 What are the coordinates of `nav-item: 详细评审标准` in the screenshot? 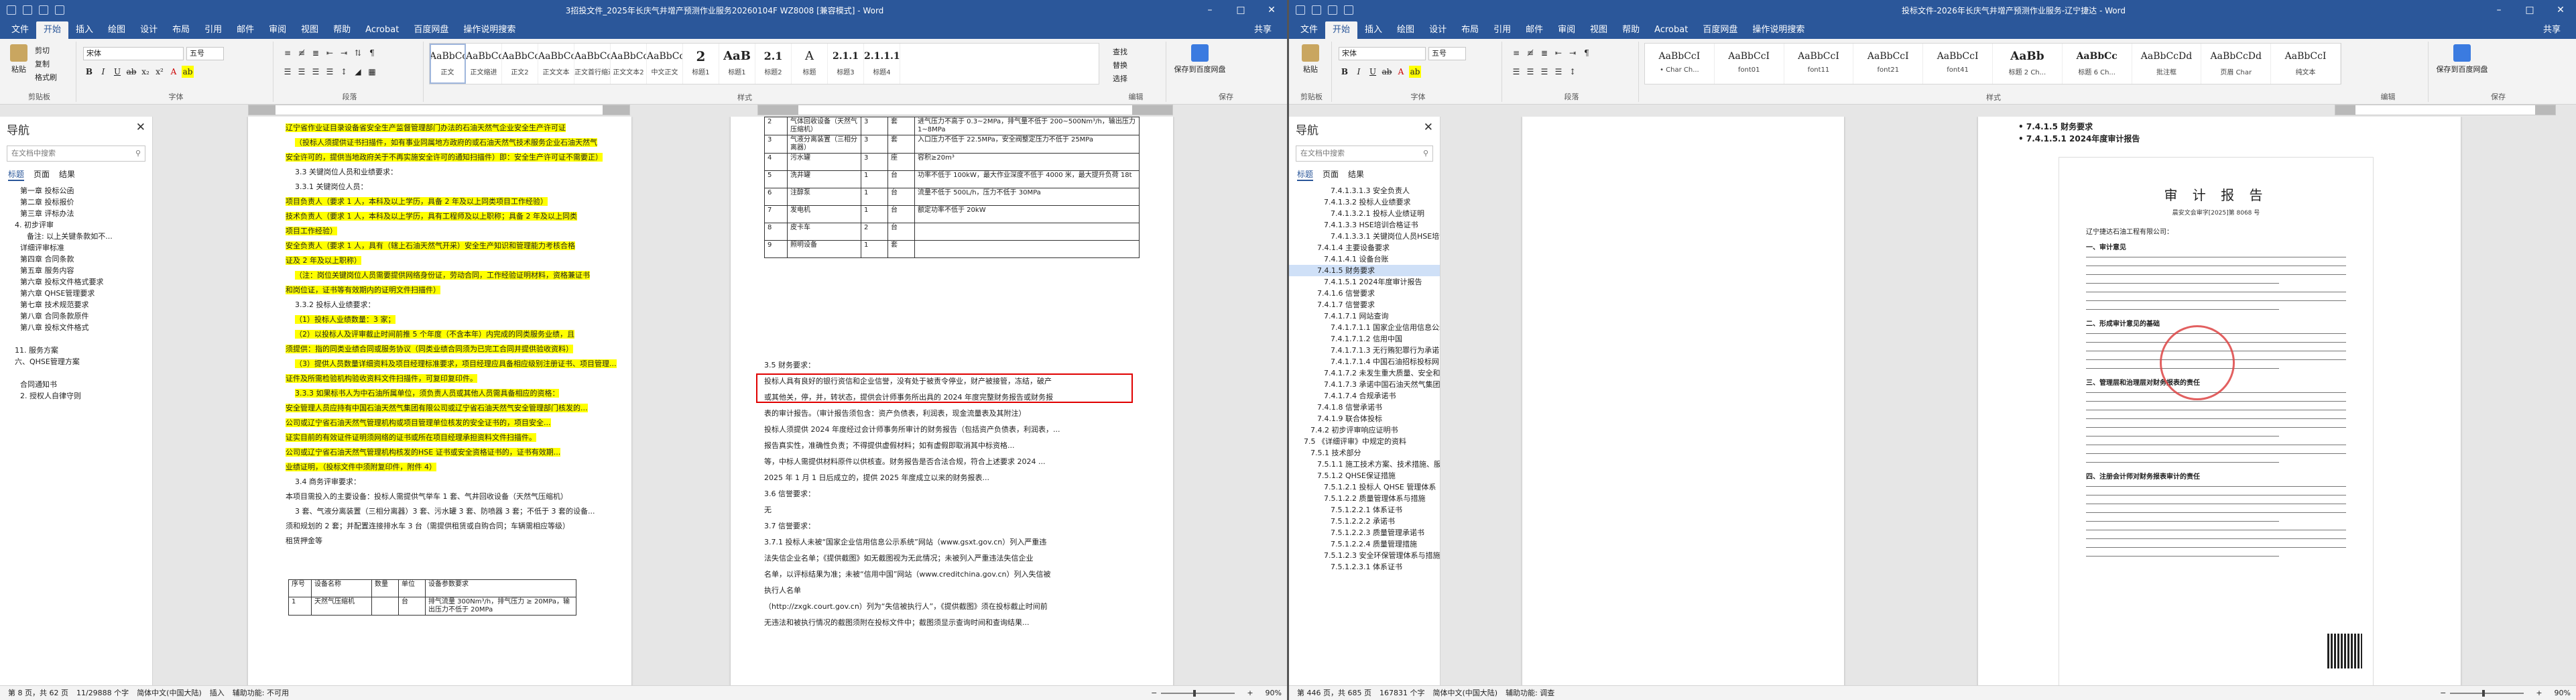 It's located at (76, 247).